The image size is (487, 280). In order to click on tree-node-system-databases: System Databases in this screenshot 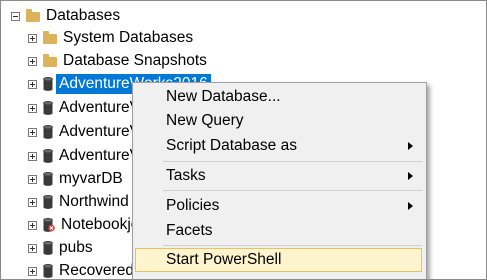, I will do `click(110, 38)`.